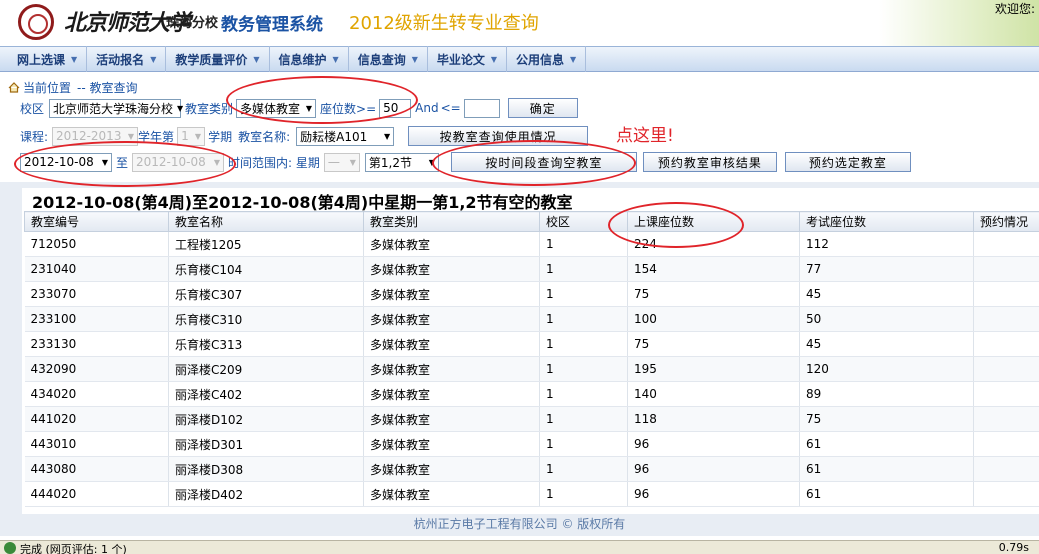 The image size is (1039, 554). Describe the element at coordinates (276, 108) in the screenshot. I see `room-type-select: 多媒体教室 ▼` at that location.